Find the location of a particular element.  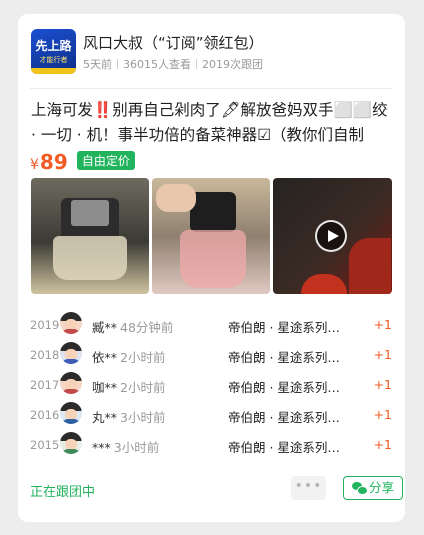

avatar-text-sub: 才能行者 is located at coordinates (53, 60).